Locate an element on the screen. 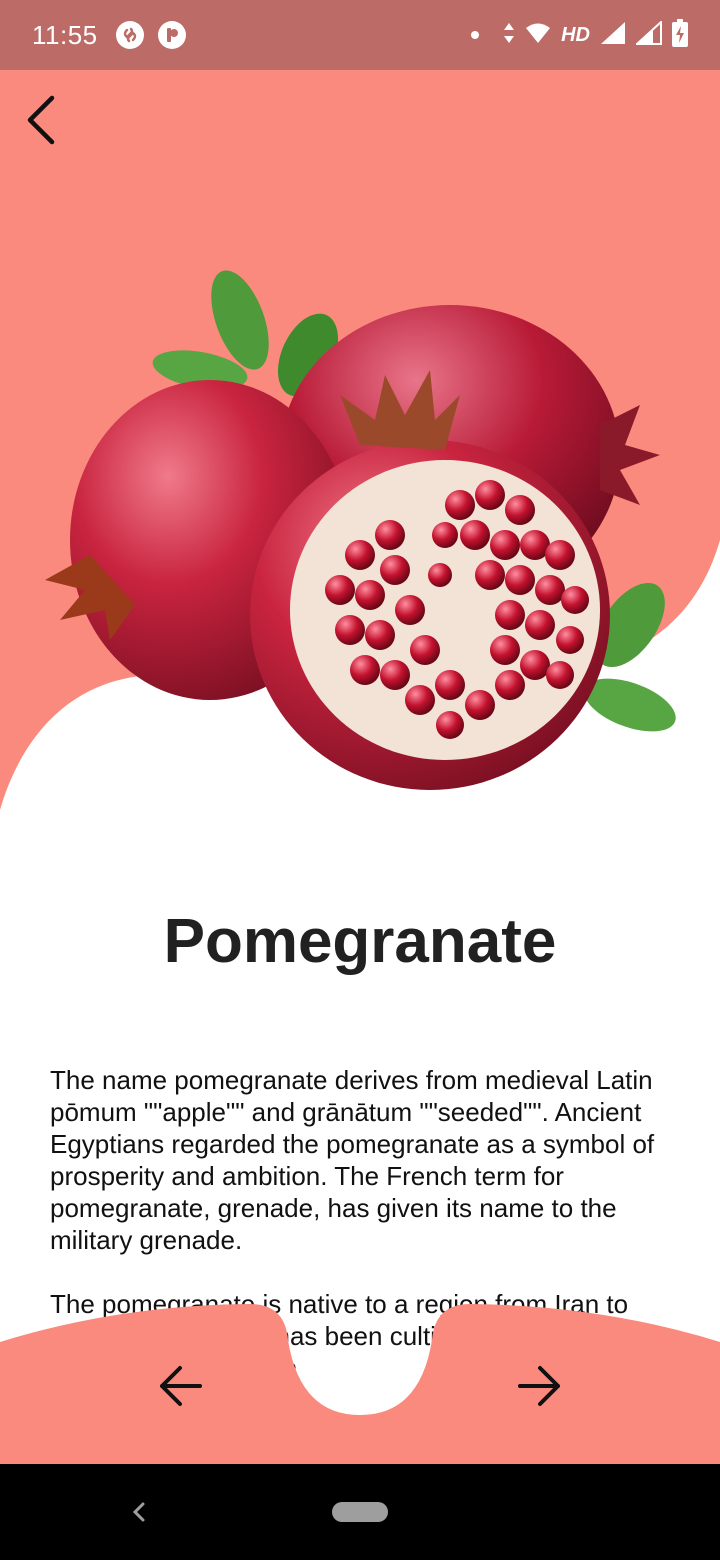 The image size is (720, 1560). arrow-right-icon is located at coordinates (539, 1386).